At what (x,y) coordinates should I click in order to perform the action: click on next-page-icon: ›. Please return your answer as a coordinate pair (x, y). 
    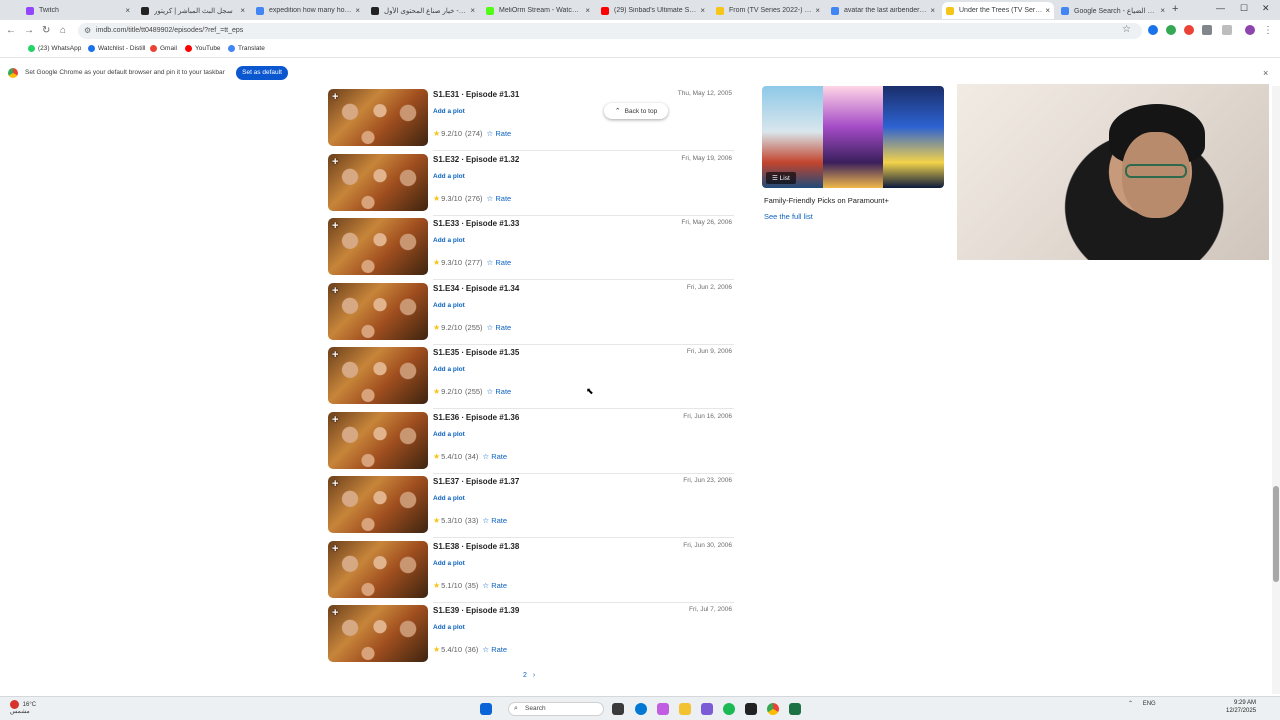
    Looking at the image, I should click on (534, 675).